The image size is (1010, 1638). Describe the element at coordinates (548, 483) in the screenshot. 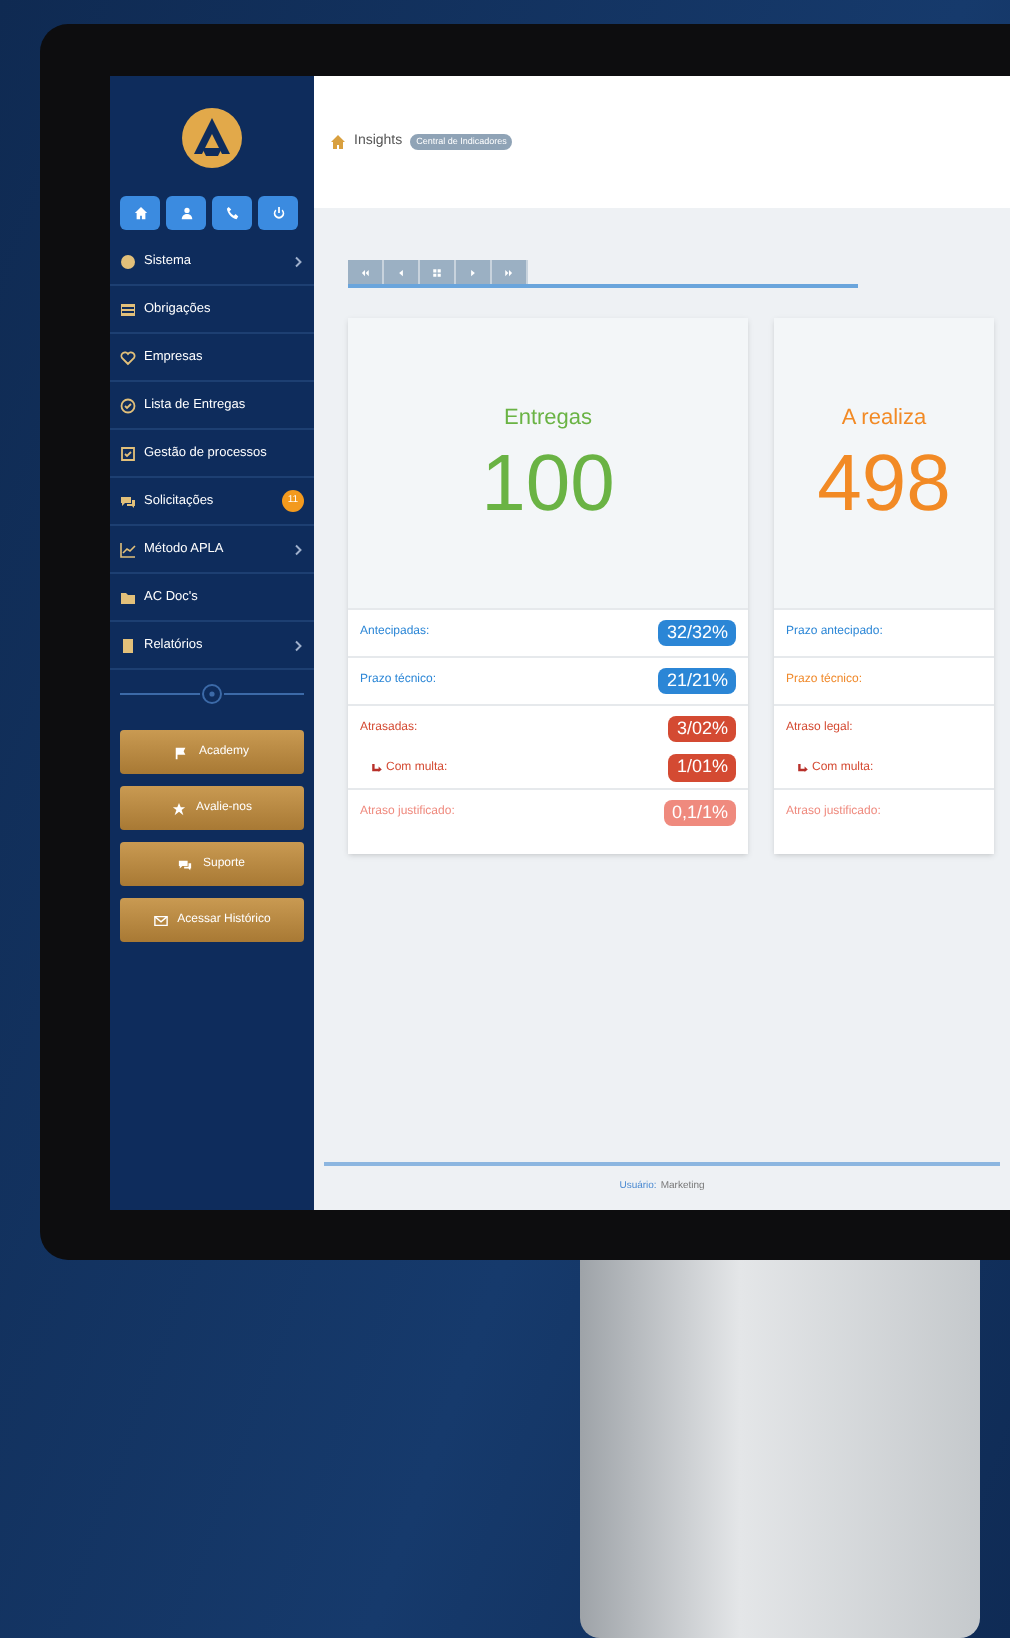

I see `card-total: 100` at that location.